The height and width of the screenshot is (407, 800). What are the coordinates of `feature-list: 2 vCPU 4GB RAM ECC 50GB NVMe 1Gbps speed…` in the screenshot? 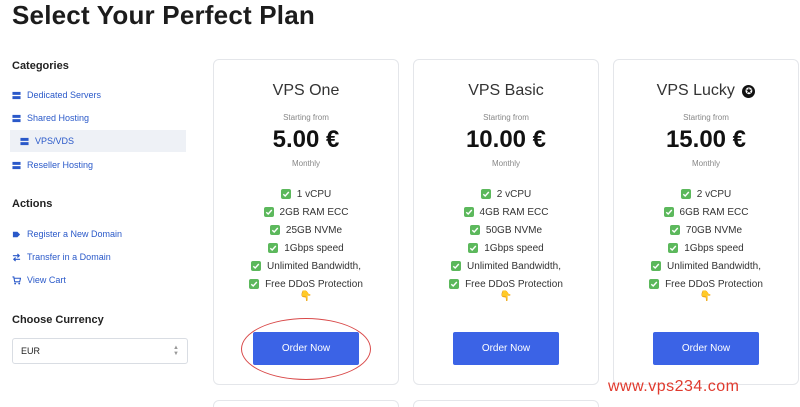 It's located at (506, 239).